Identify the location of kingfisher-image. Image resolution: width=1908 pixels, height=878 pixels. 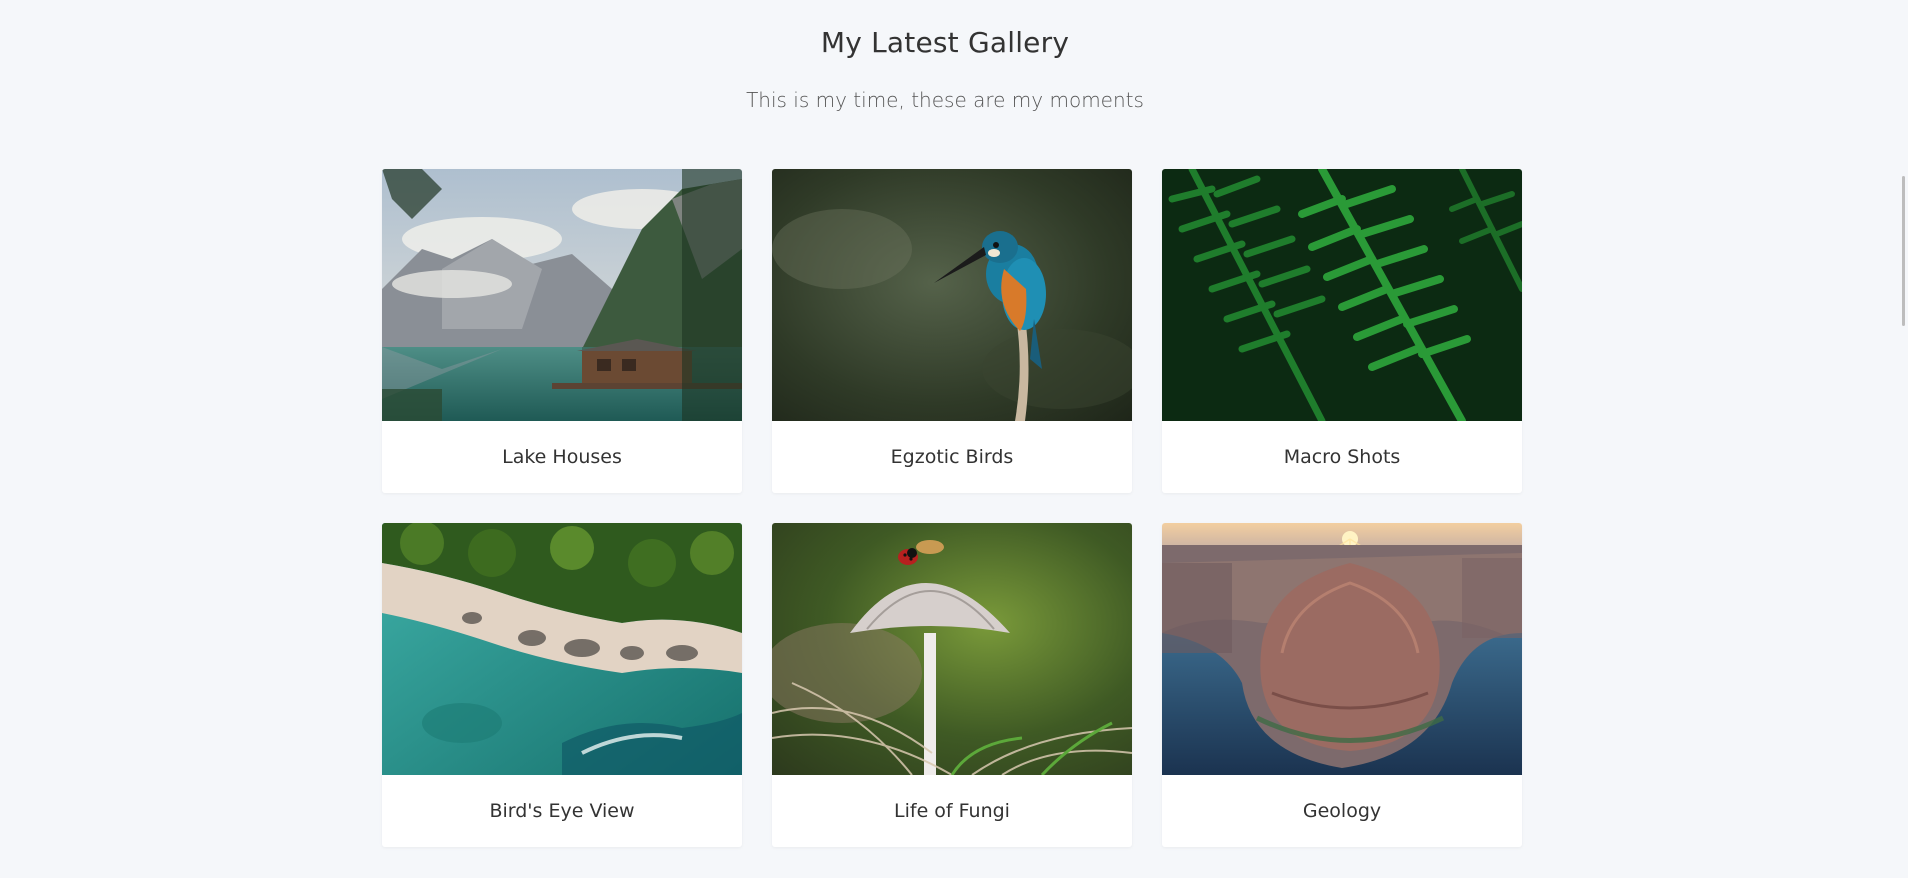
(952, 295).